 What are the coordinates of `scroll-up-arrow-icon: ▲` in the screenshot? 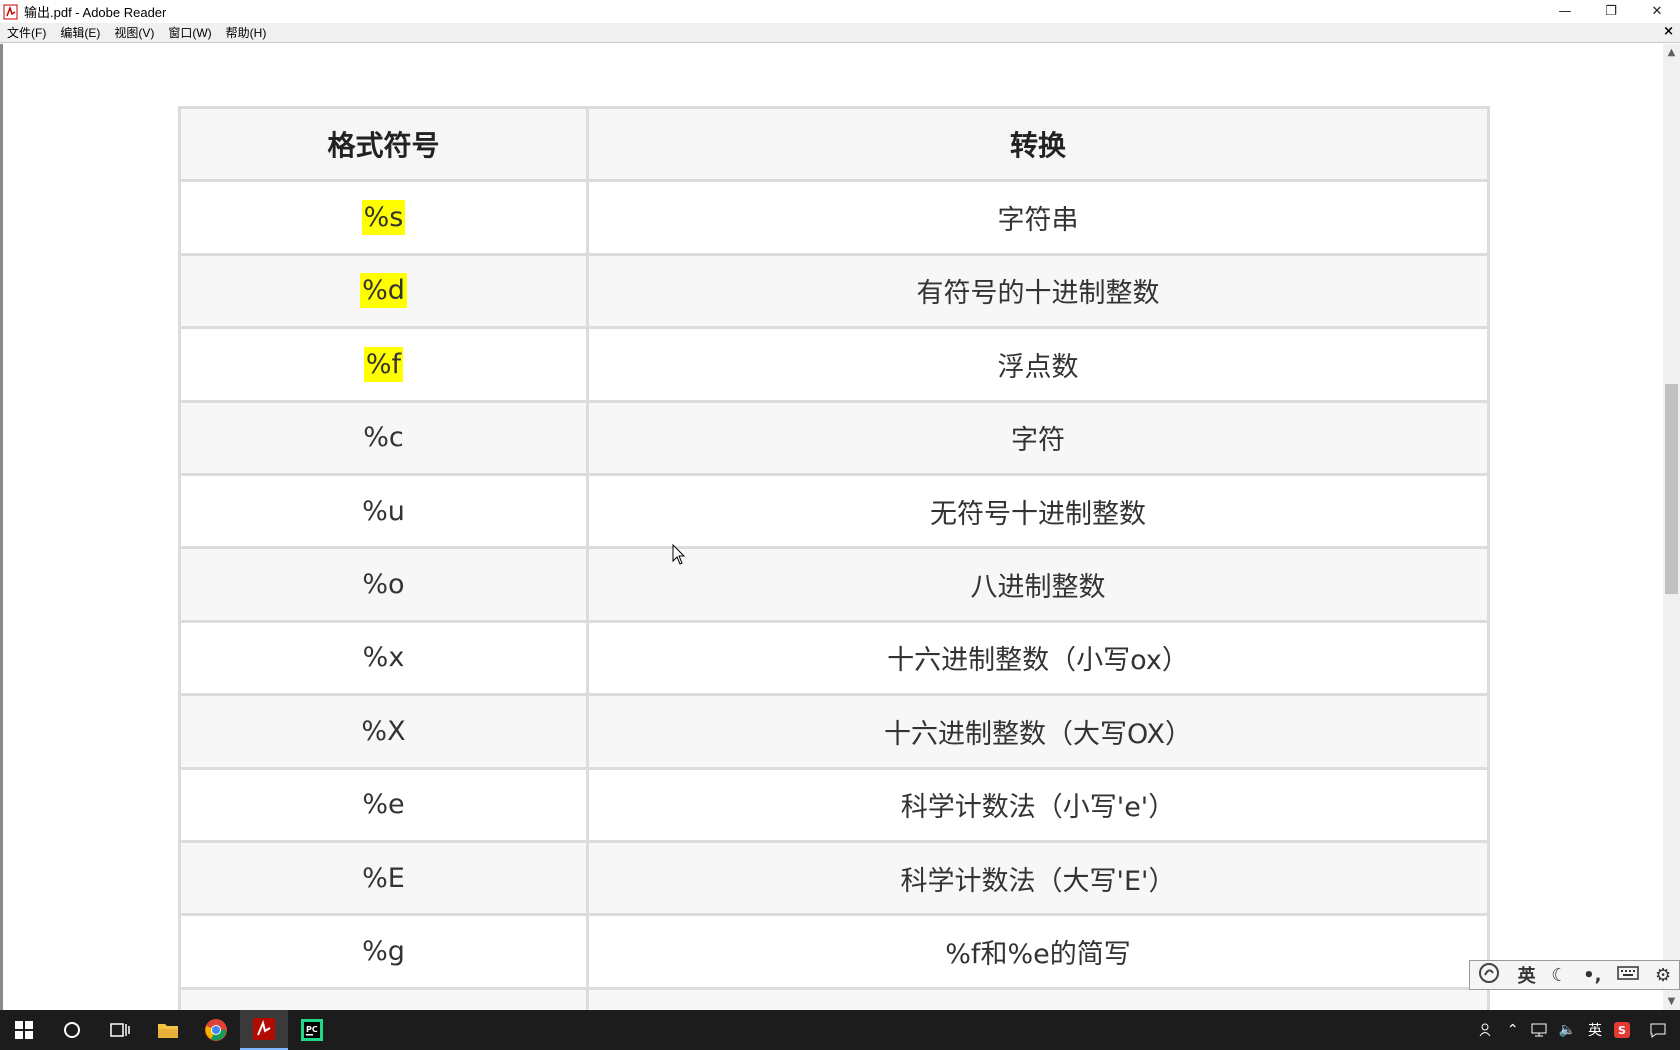 It's located at (1671, 52).